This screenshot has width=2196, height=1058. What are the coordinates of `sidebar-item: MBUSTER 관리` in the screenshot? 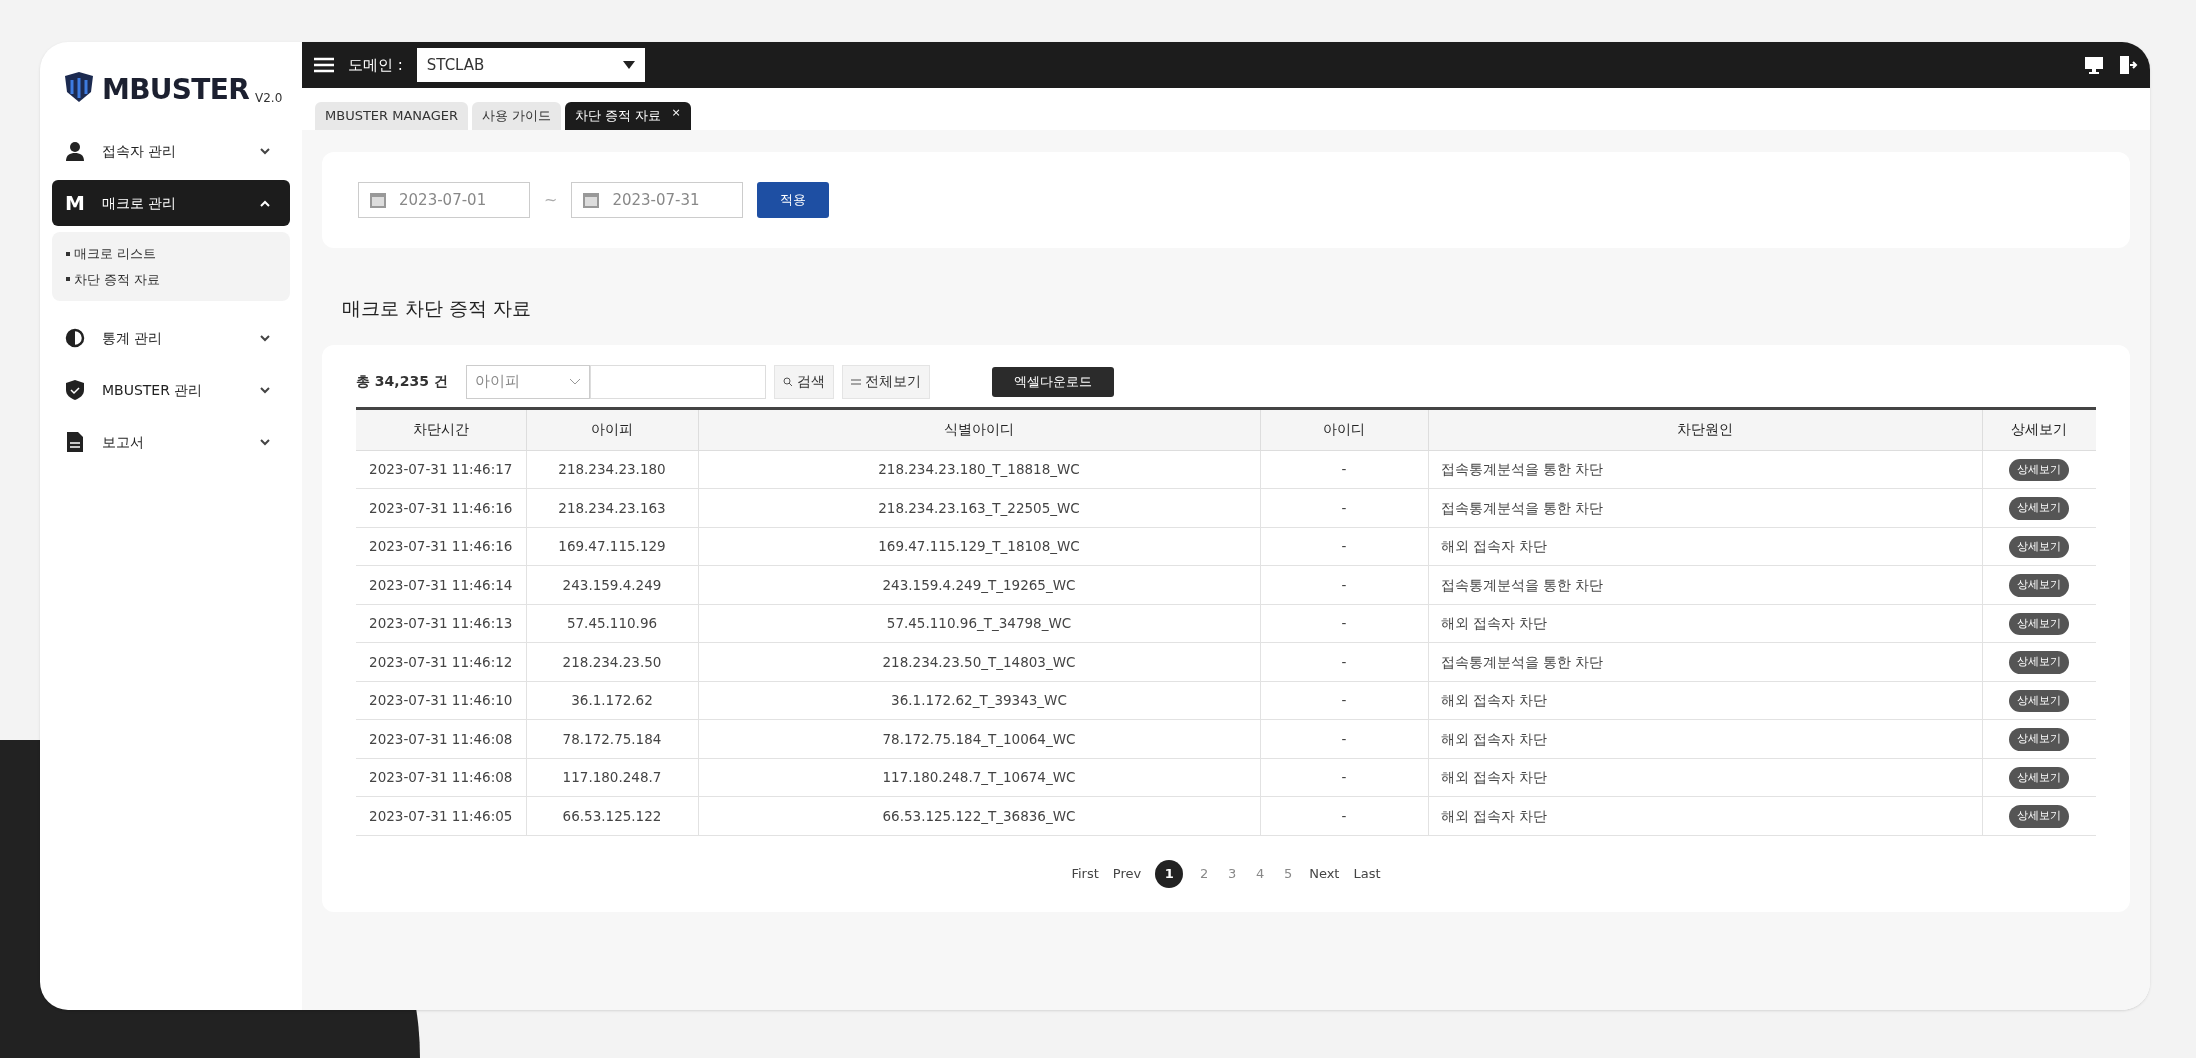 It's located at (171, 390).